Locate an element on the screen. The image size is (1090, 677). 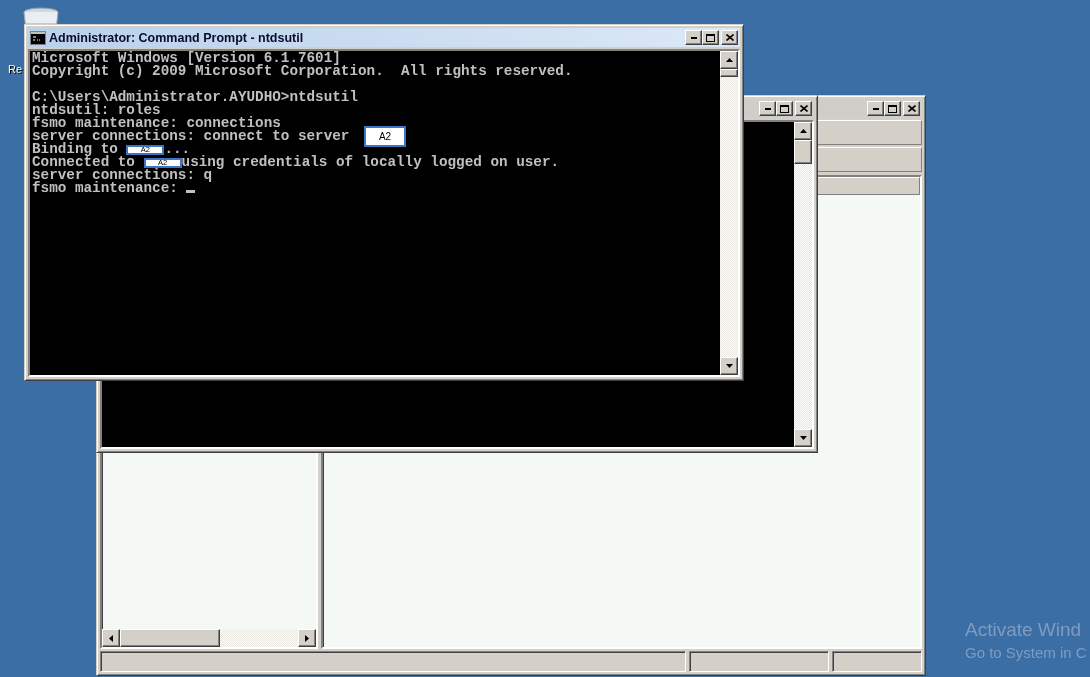
scroll-left-button is located at coordinates (111, 638).